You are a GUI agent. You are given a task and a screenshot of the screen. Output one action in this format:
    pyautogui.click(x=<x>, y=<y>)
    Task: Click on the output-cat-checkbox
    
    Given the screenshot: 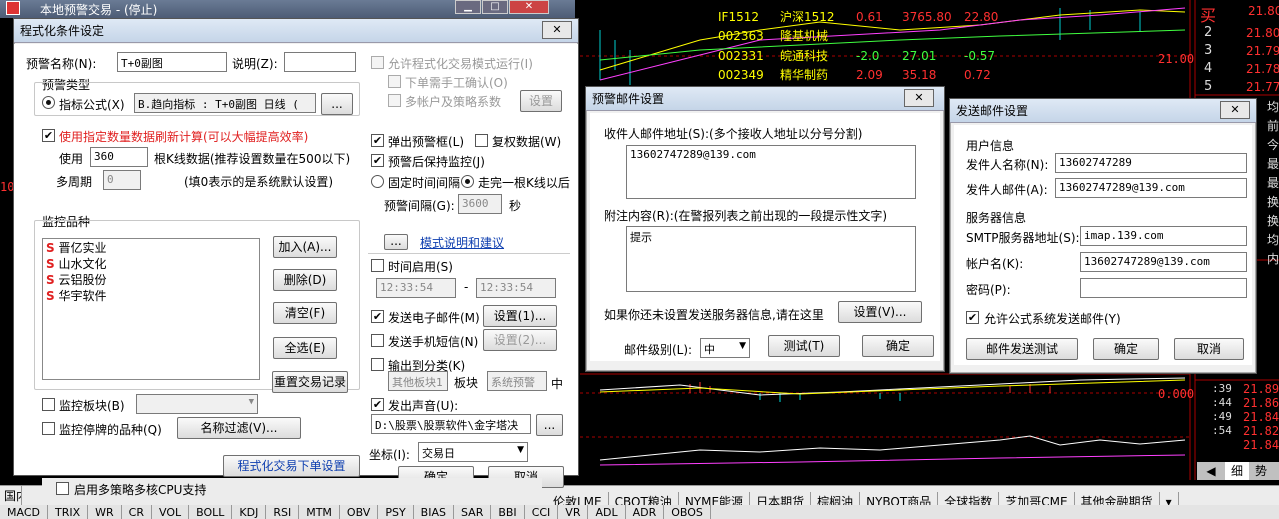 What is the action you would take?
    pyautogui.click(x=377, y=364)
    